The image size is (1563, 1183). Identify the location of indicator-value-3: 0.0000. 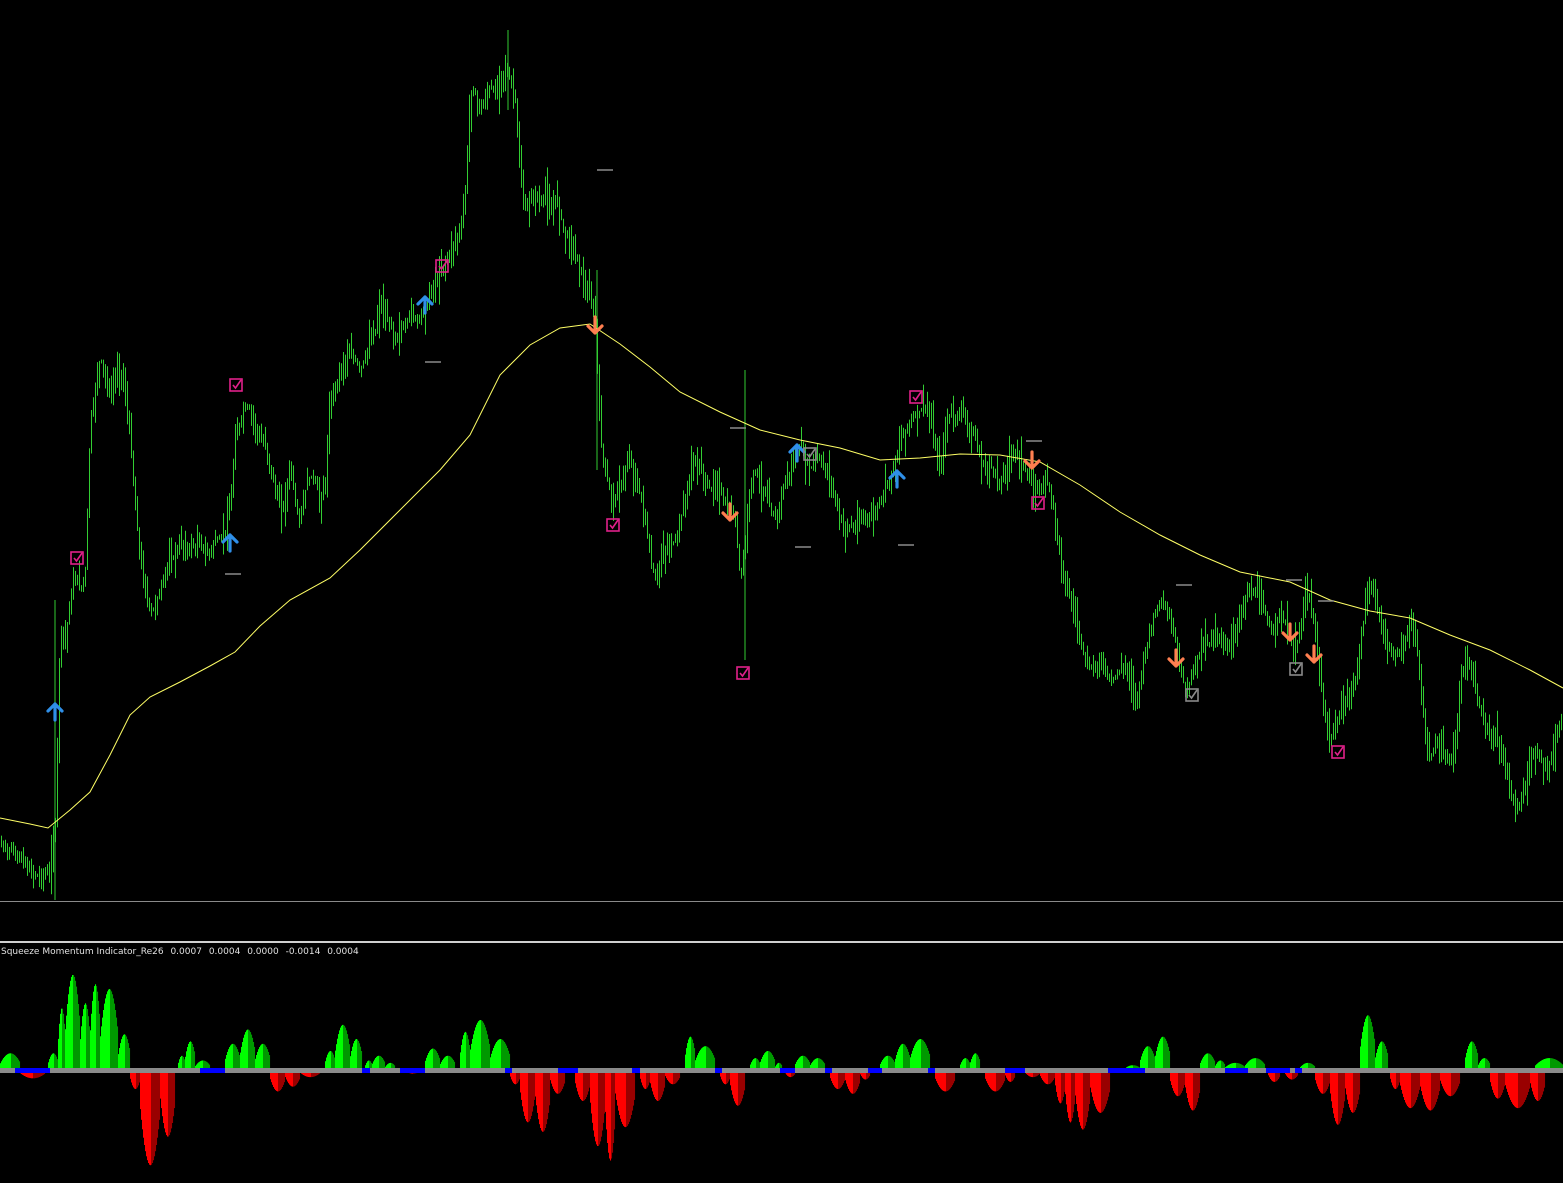
(263, 952).